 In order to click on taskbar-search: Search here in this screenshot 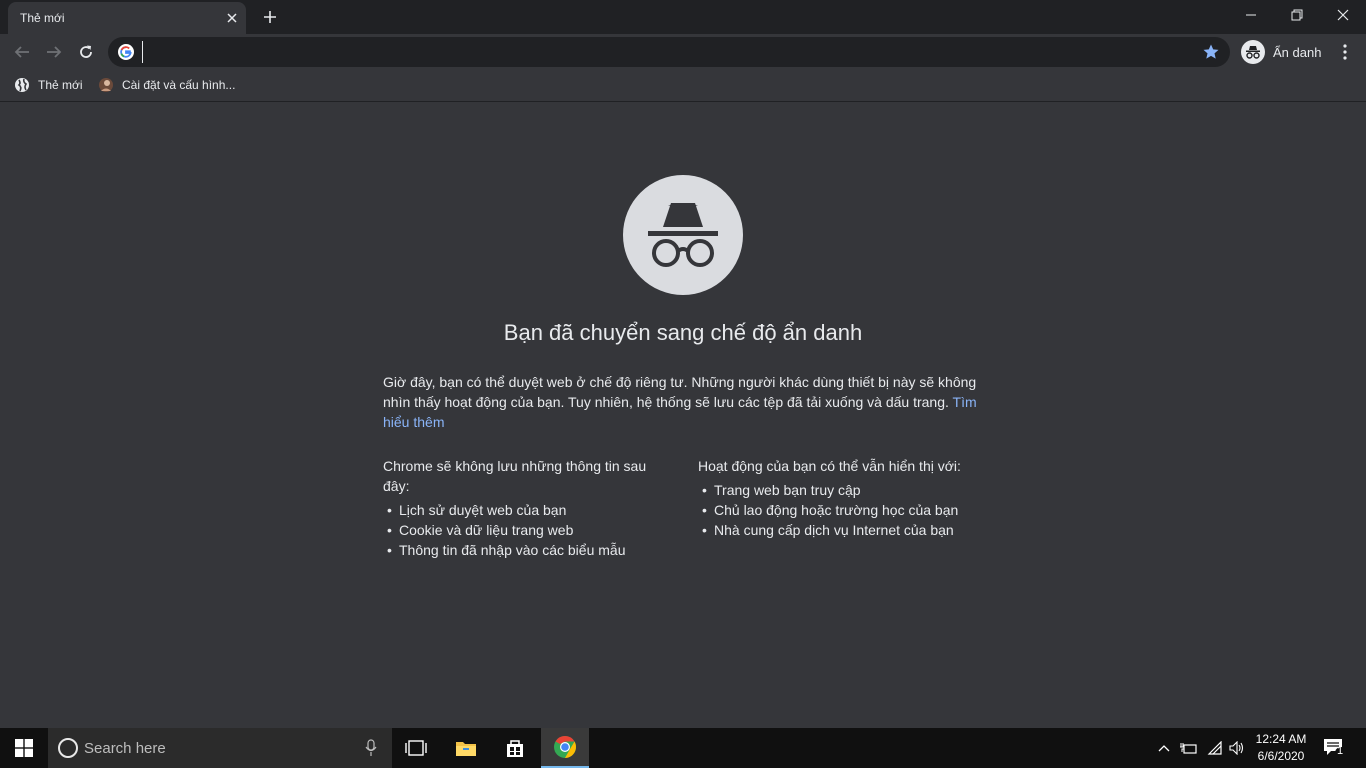, I will do `click(220, 748)`.